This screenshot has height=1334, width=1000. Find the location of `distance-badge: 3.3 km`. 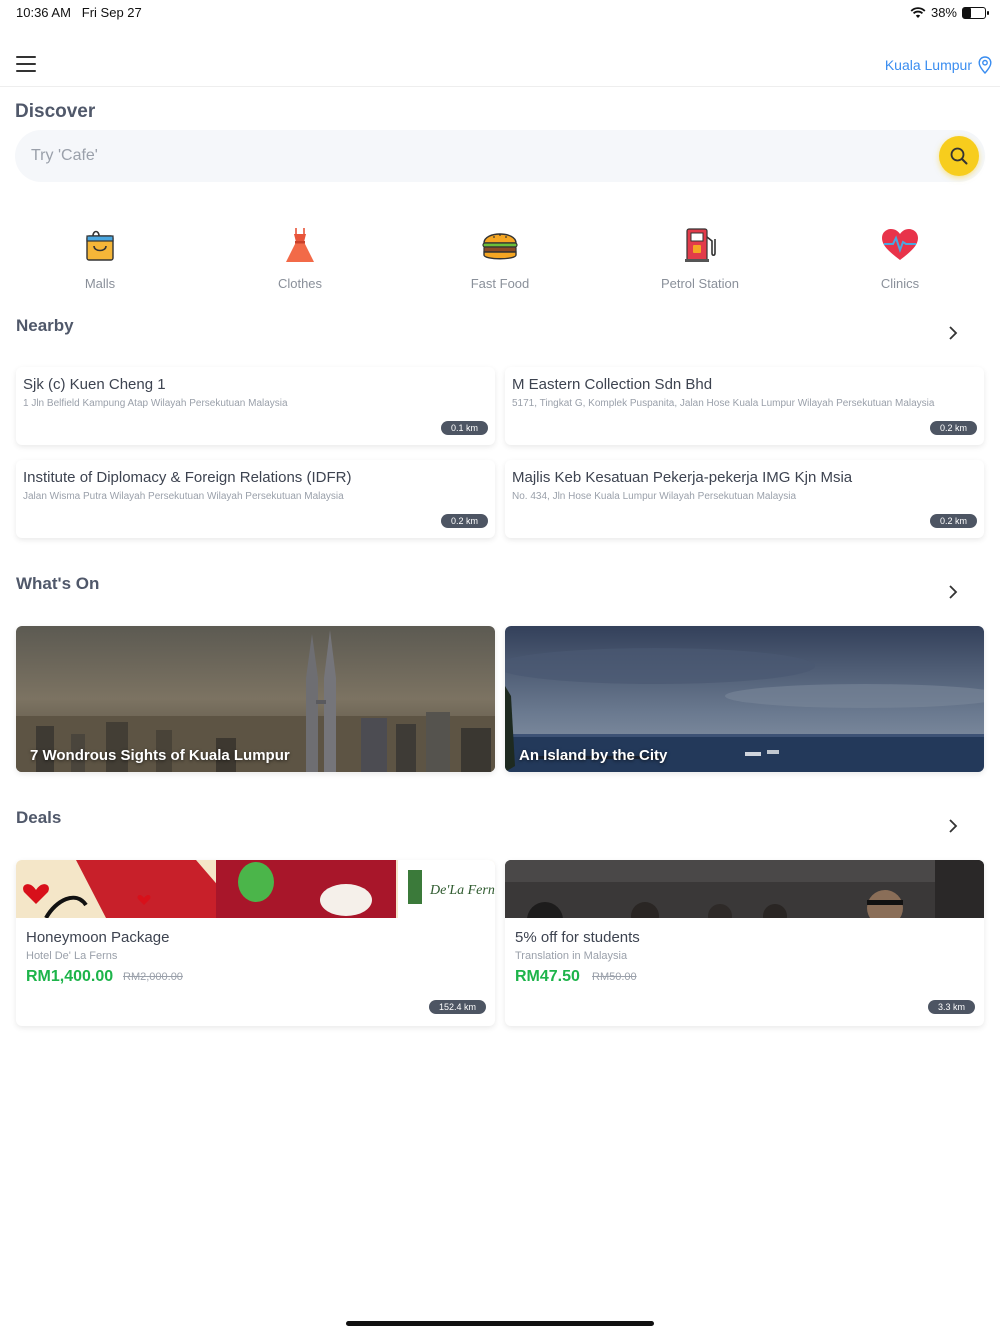

distance-badge: 3.3 km is located at coordinates (951, 1007).